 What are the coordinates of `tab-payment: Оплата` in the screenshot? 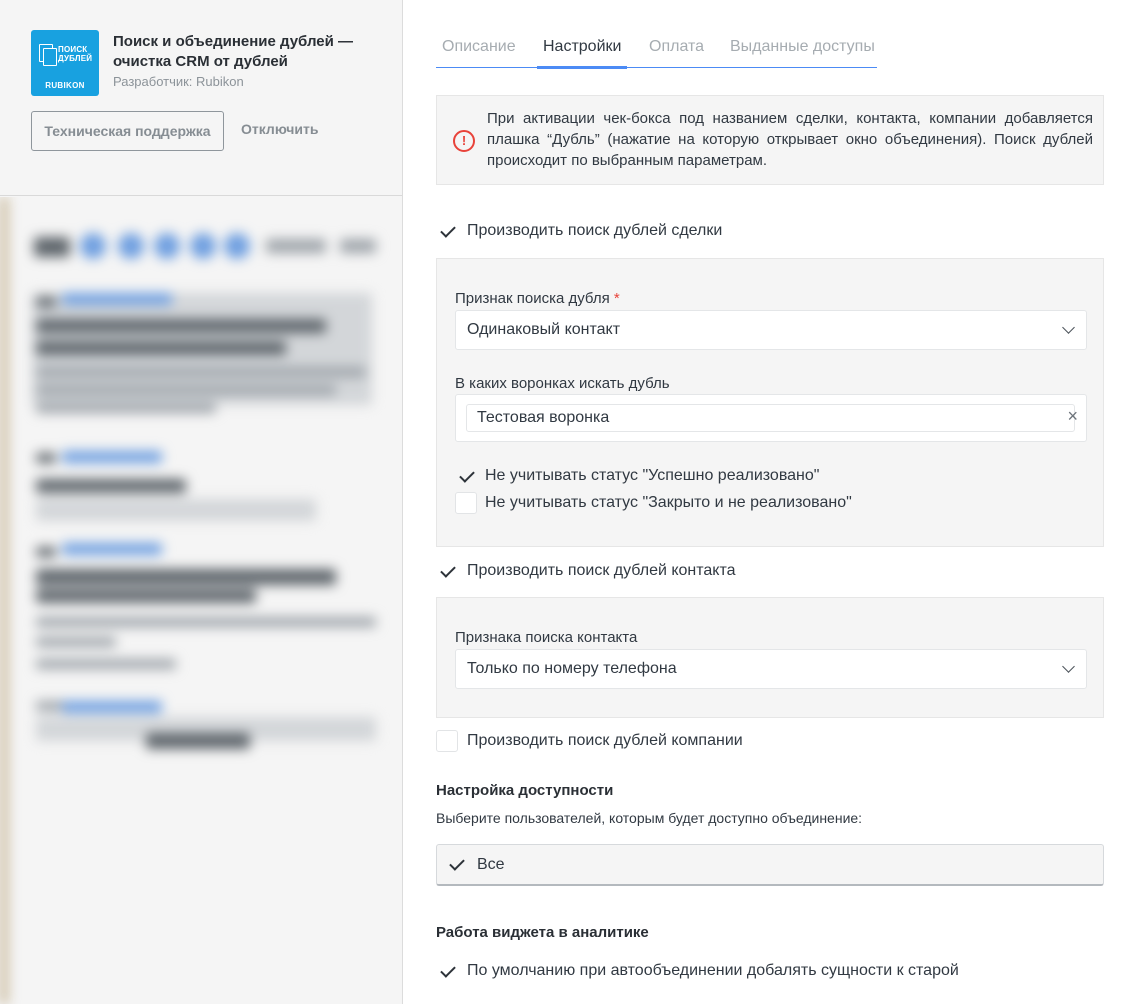 It's located at (676, 53).